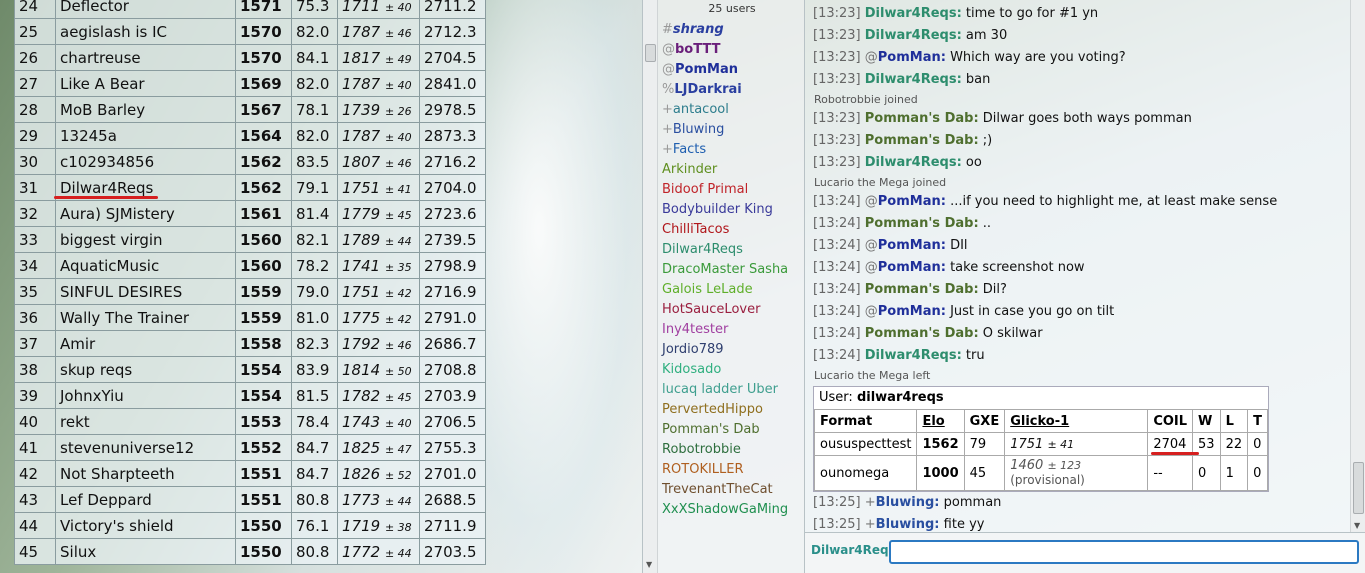  I want to click on player-name-cell: aegislash is IC, so click(145, 31).